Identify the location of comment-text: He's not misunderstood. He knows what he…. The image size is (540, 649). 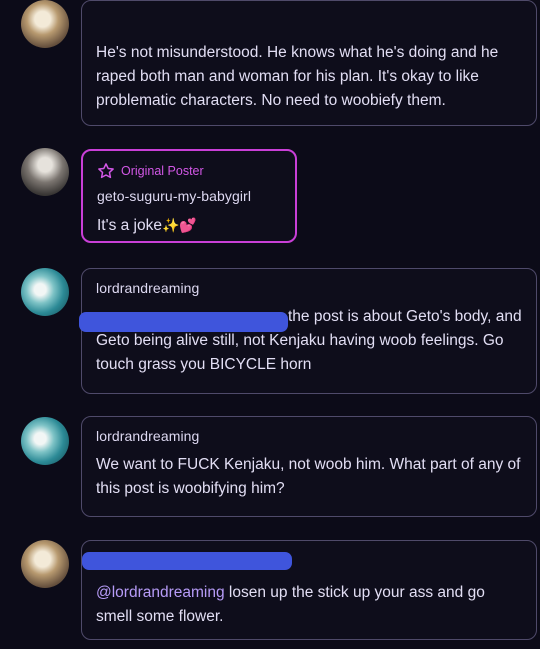
(297, 76).